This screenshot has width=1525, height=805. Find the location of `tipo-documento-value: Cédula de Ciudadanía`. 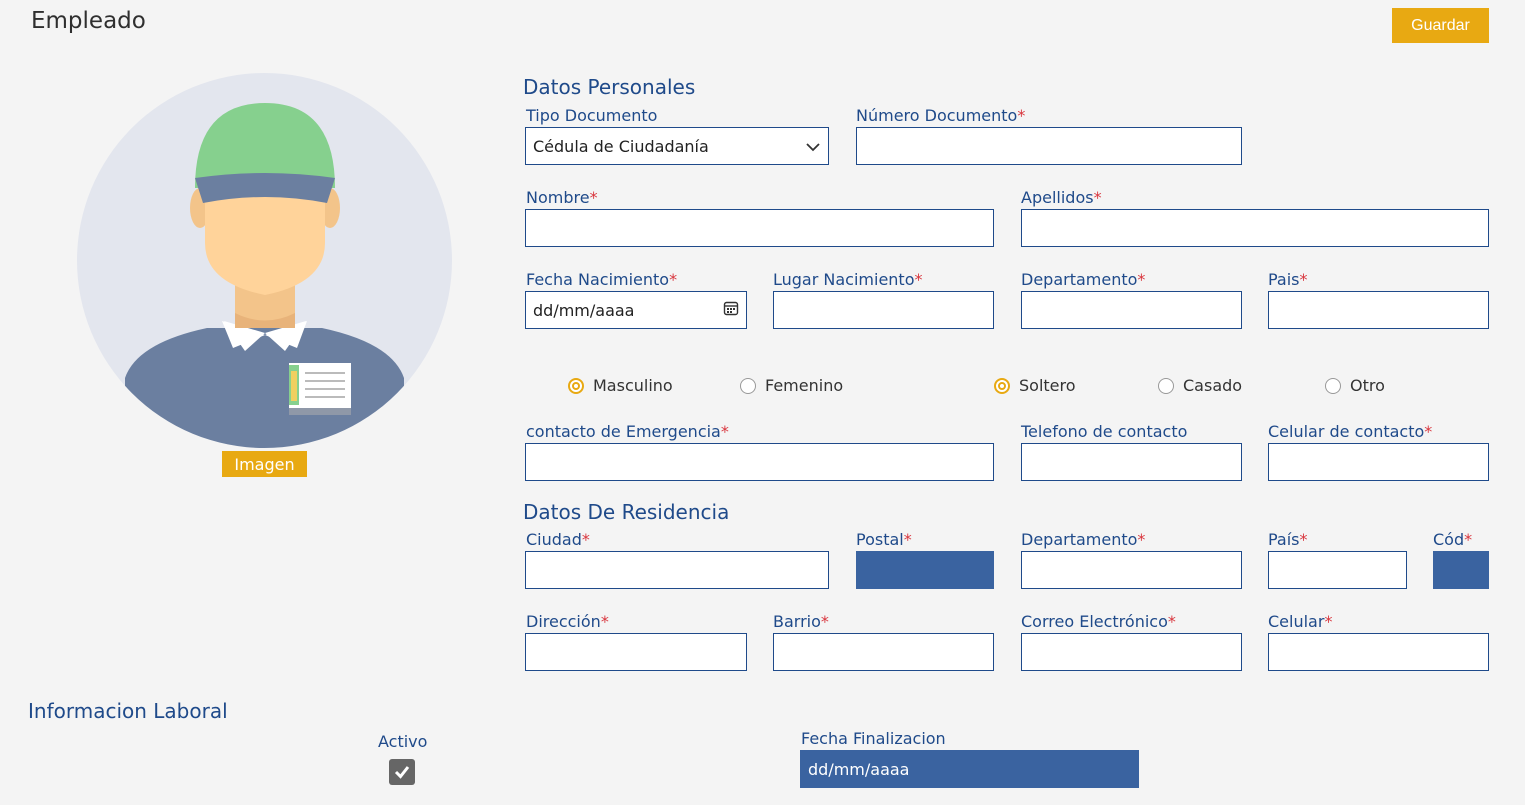

tipo-documento-value: Cédula de Ciudadanía is located at coordinates (621, 146).